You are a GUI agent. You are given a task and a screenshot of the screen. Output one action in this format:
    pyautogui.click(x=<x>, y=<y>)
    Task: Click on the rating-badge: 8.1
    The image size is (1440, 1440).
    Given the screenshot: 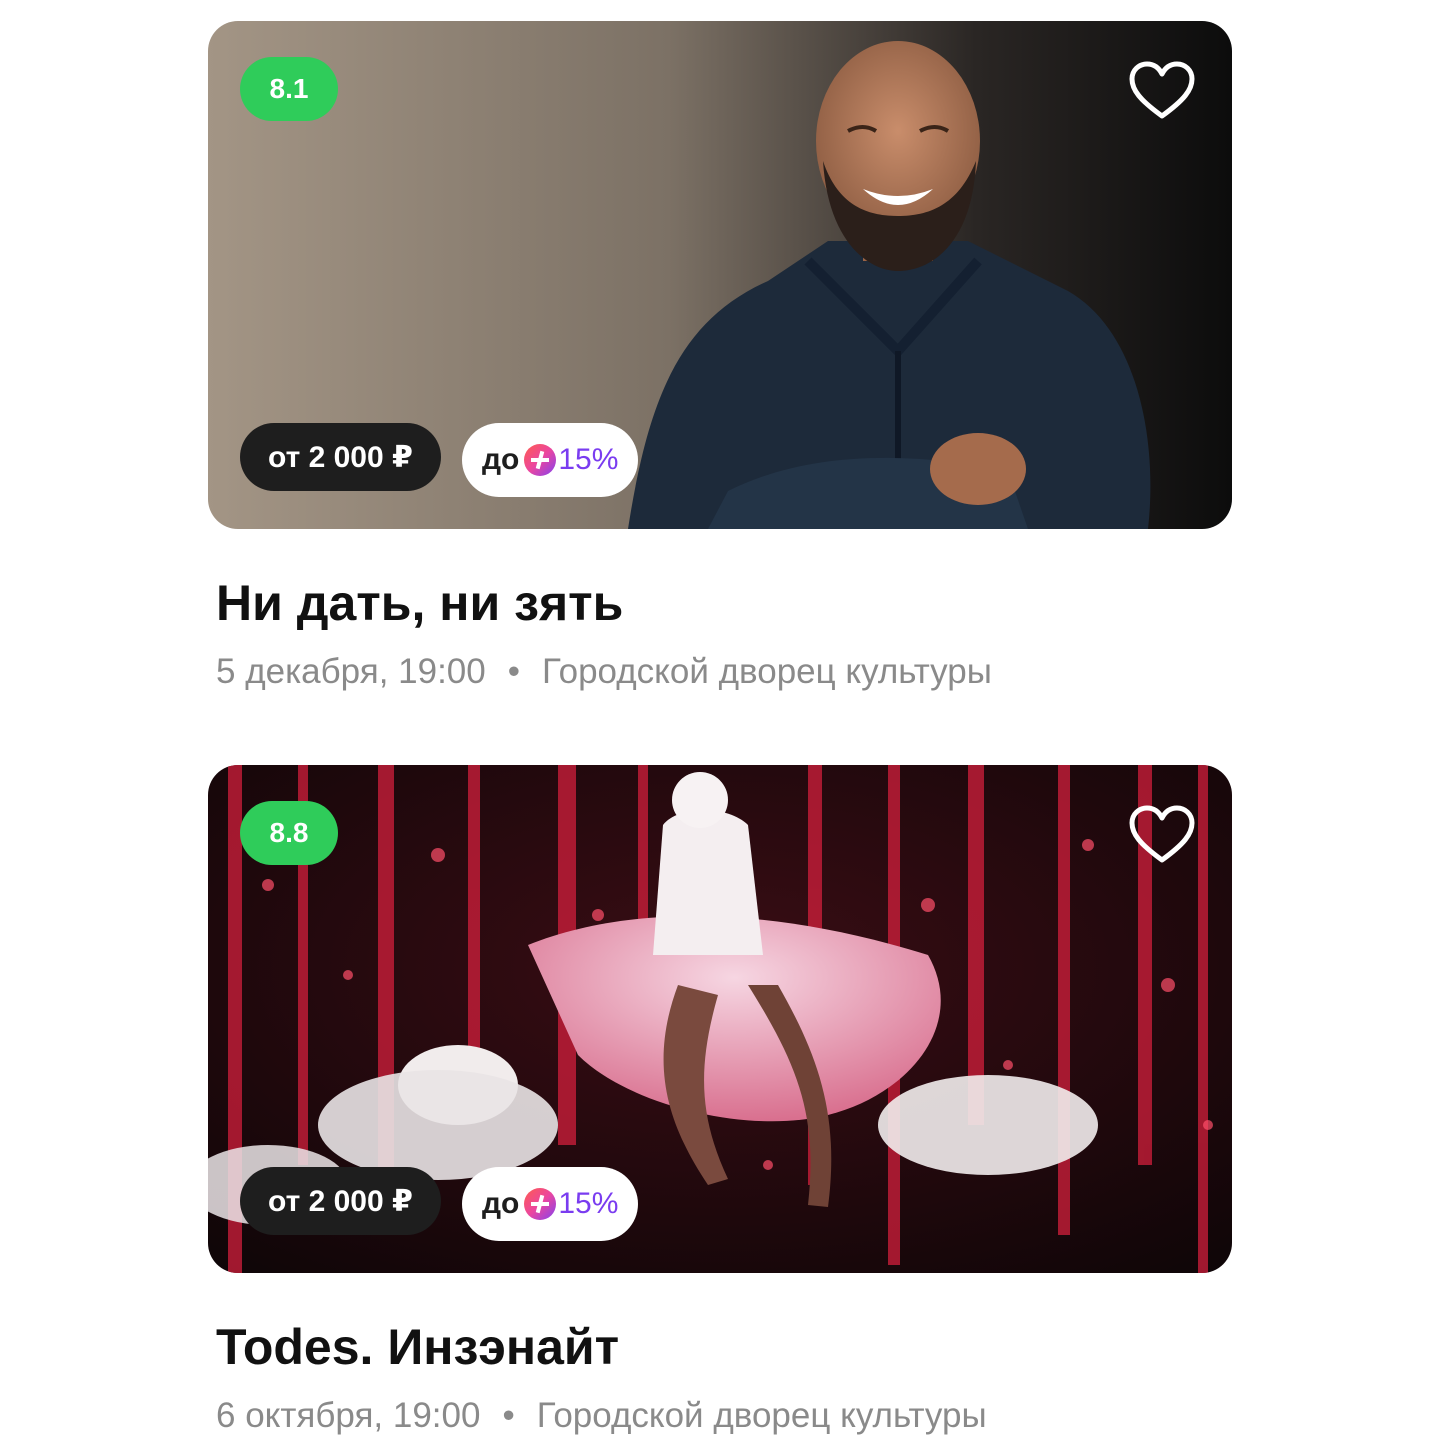 What is the action you would take?
    pyautogui.click(x=289, y=89)
    